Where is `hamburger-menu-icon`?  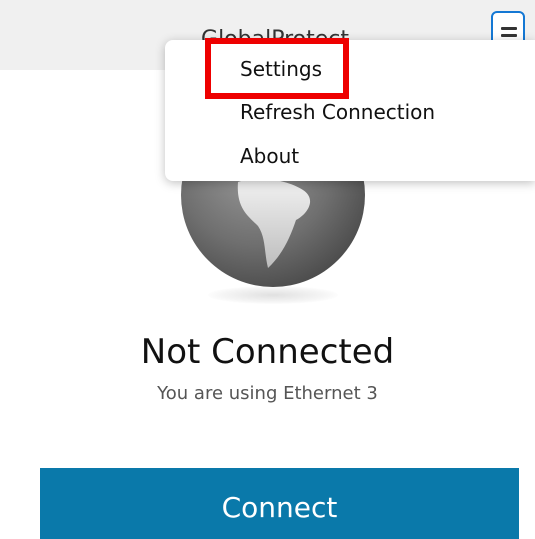
hamburger-menu-icon is located at coordinates (509, 28).